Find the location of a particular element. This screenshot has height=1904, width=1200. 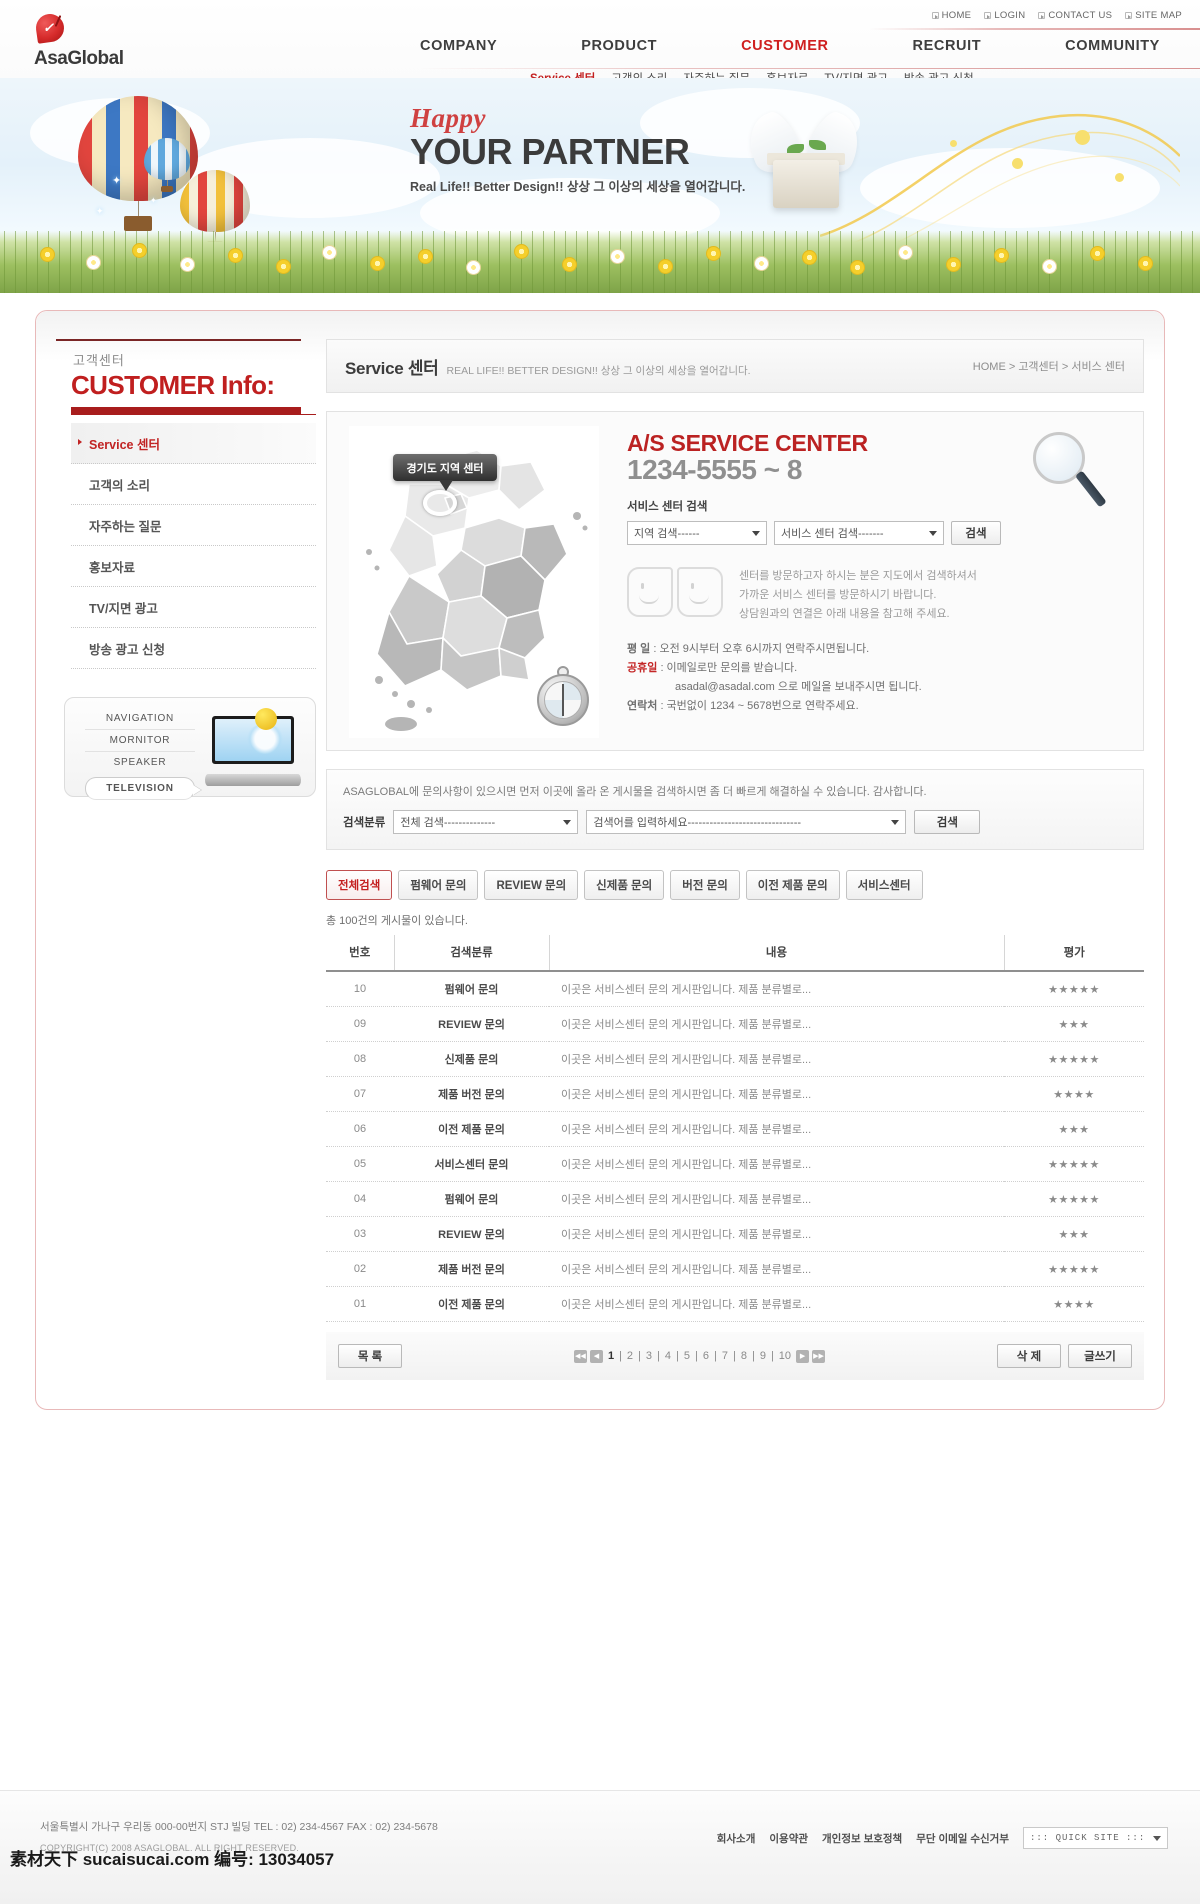

row-category: 제품 버전 문의 is located at coordinates (471, 1094).